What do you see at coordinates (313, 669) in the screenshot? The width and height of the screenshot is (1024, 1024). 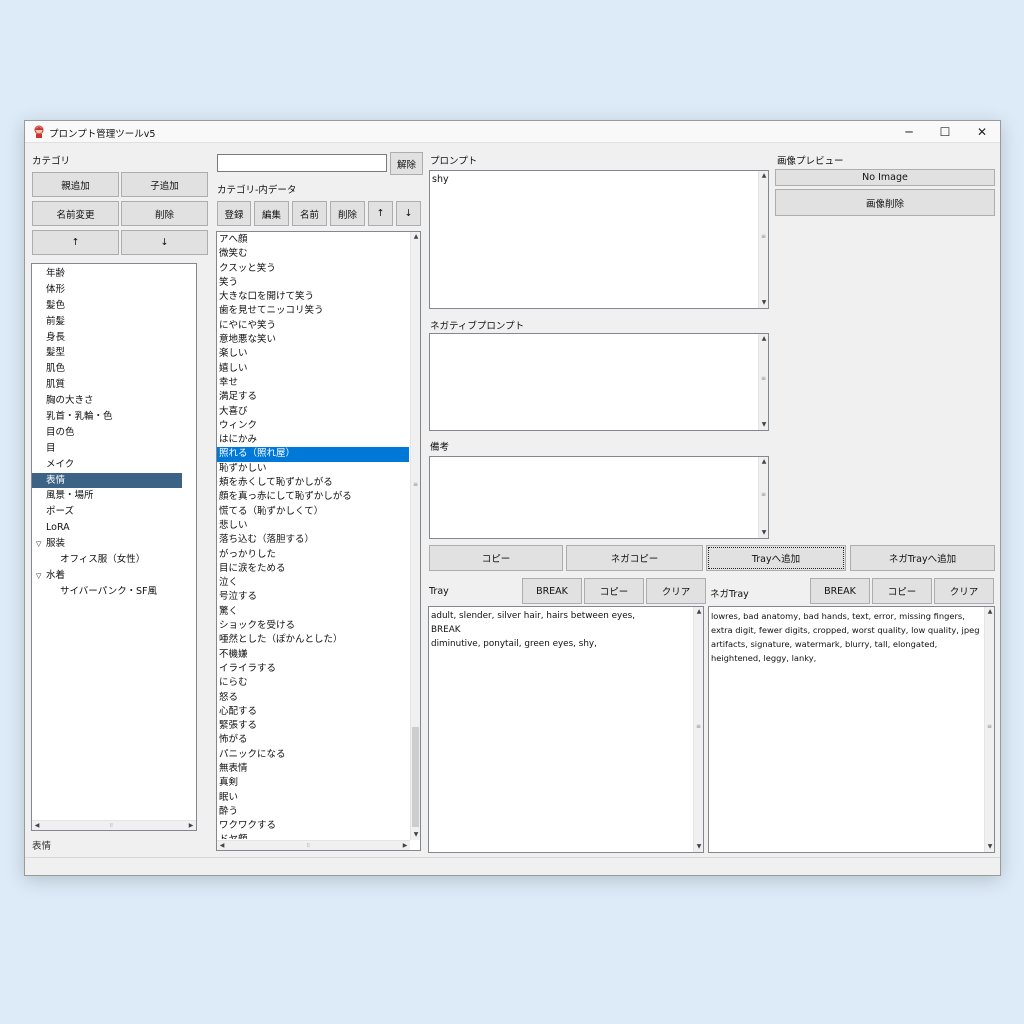 I see `data-list-item: イライラする` at bounding box center [313, 669].